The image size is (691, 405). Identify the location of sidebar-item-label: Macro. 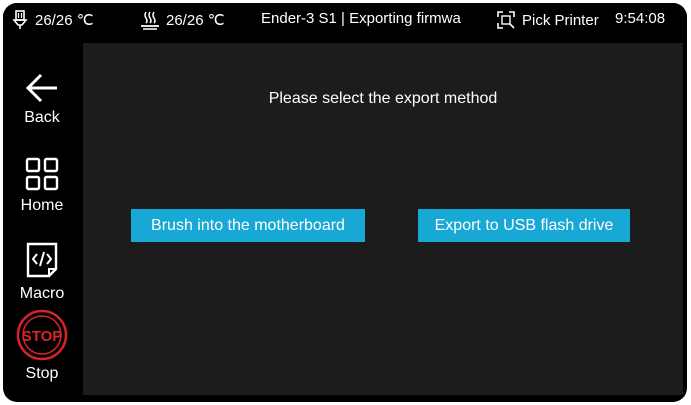
(42, 293).